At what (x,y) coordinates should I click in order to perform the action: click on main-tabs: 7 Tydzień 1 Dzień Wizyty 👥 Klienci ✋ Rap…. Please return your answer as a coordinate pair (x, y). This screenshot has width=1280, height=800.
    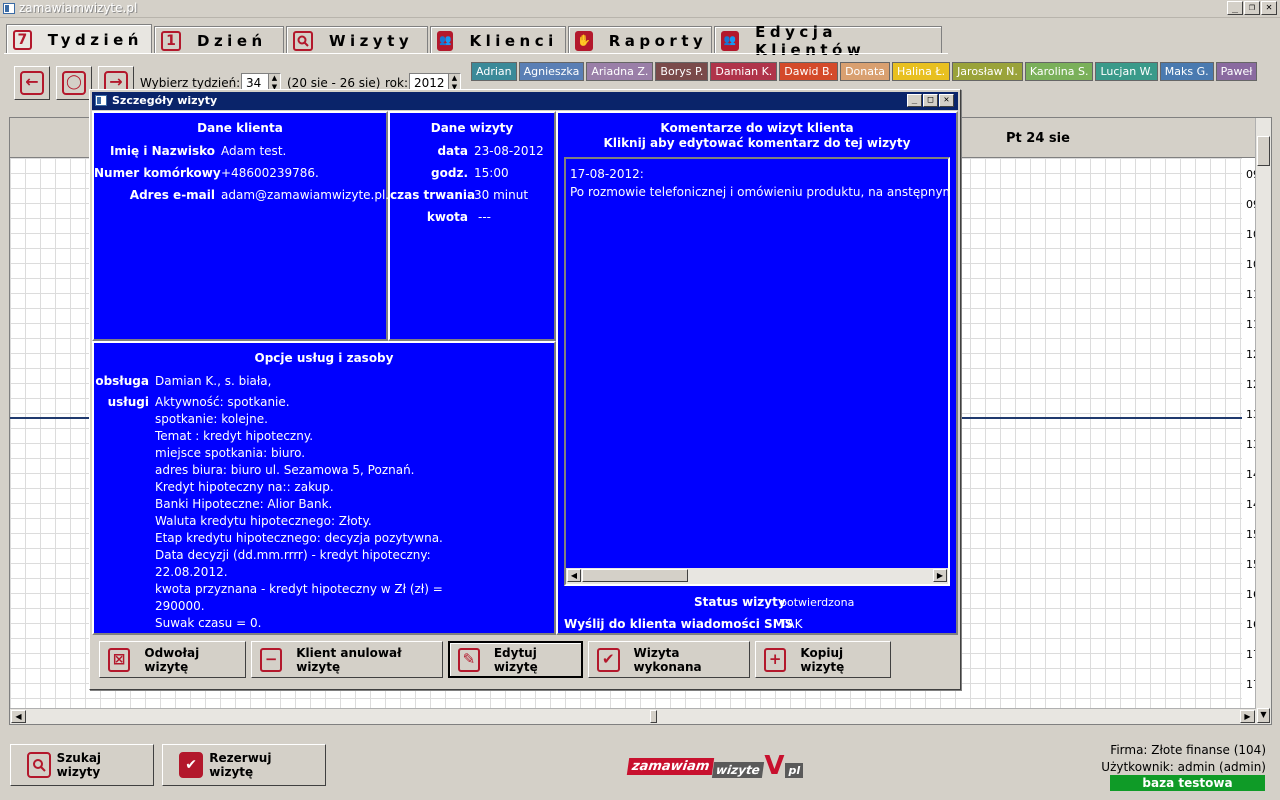
    Looking at the image, I should click on (475, 41).